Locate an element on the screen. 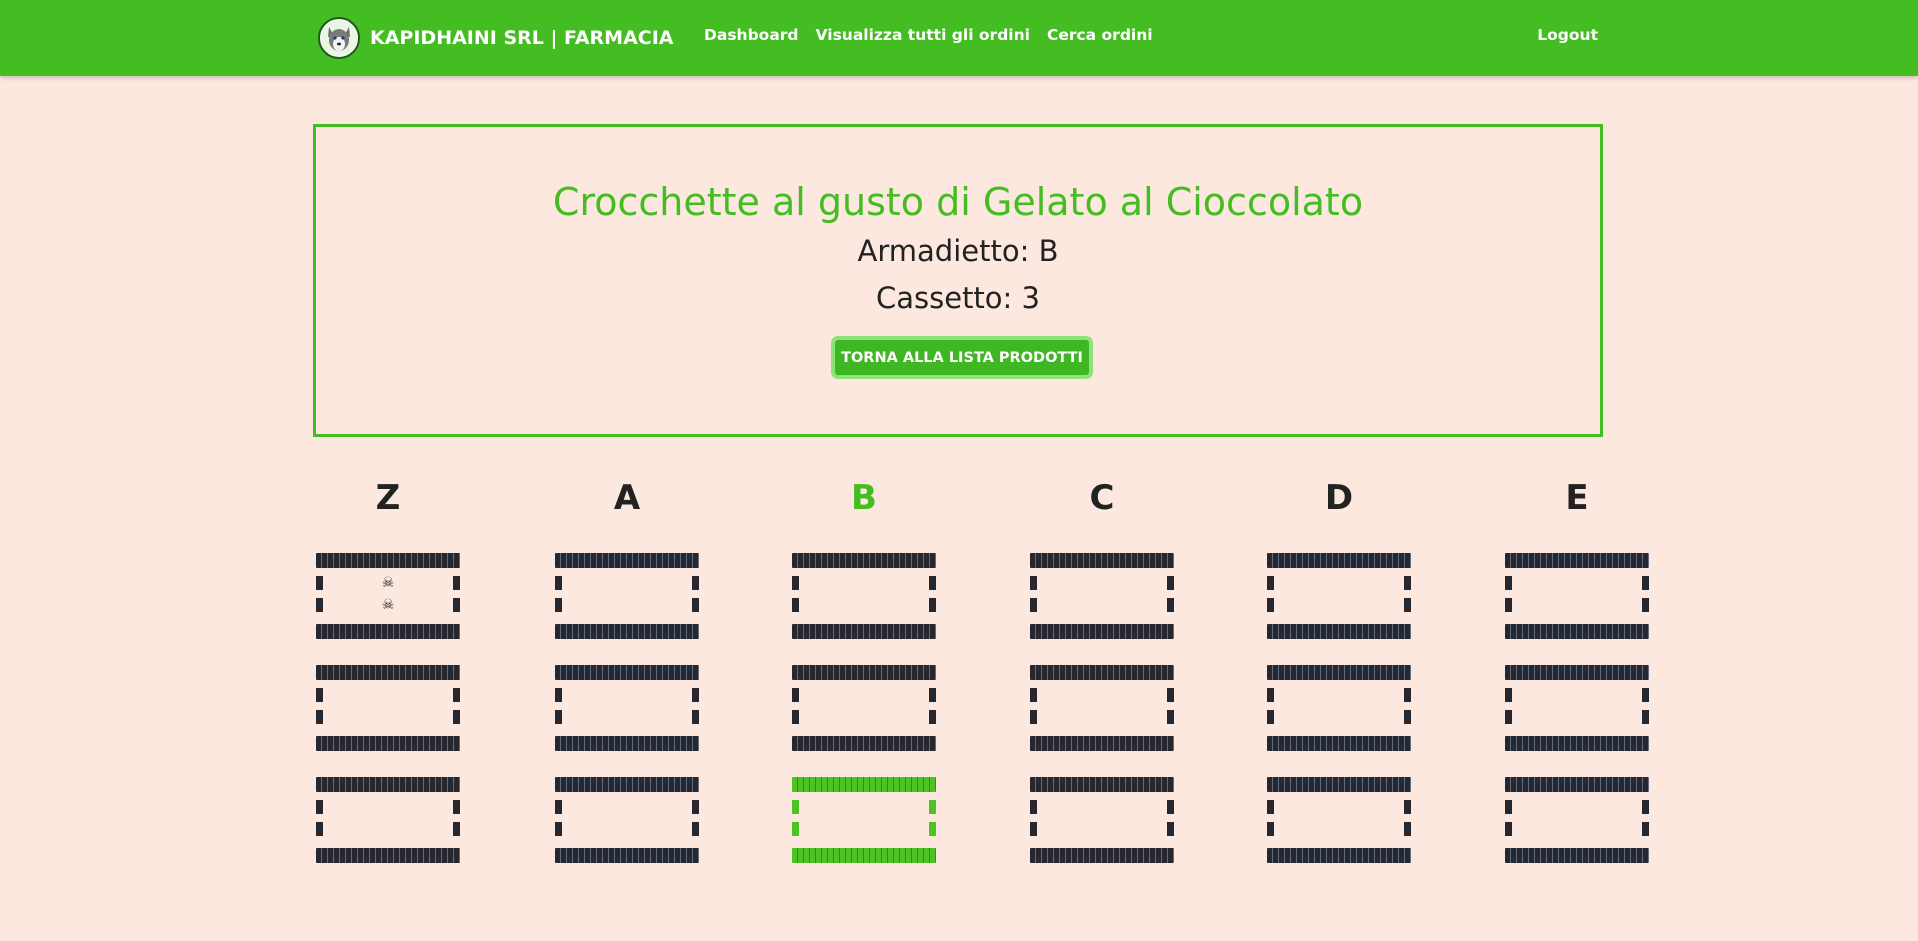 This screenshot has height=941, width=1918. cabinet-label: E is located at coordinates (1577, 498).